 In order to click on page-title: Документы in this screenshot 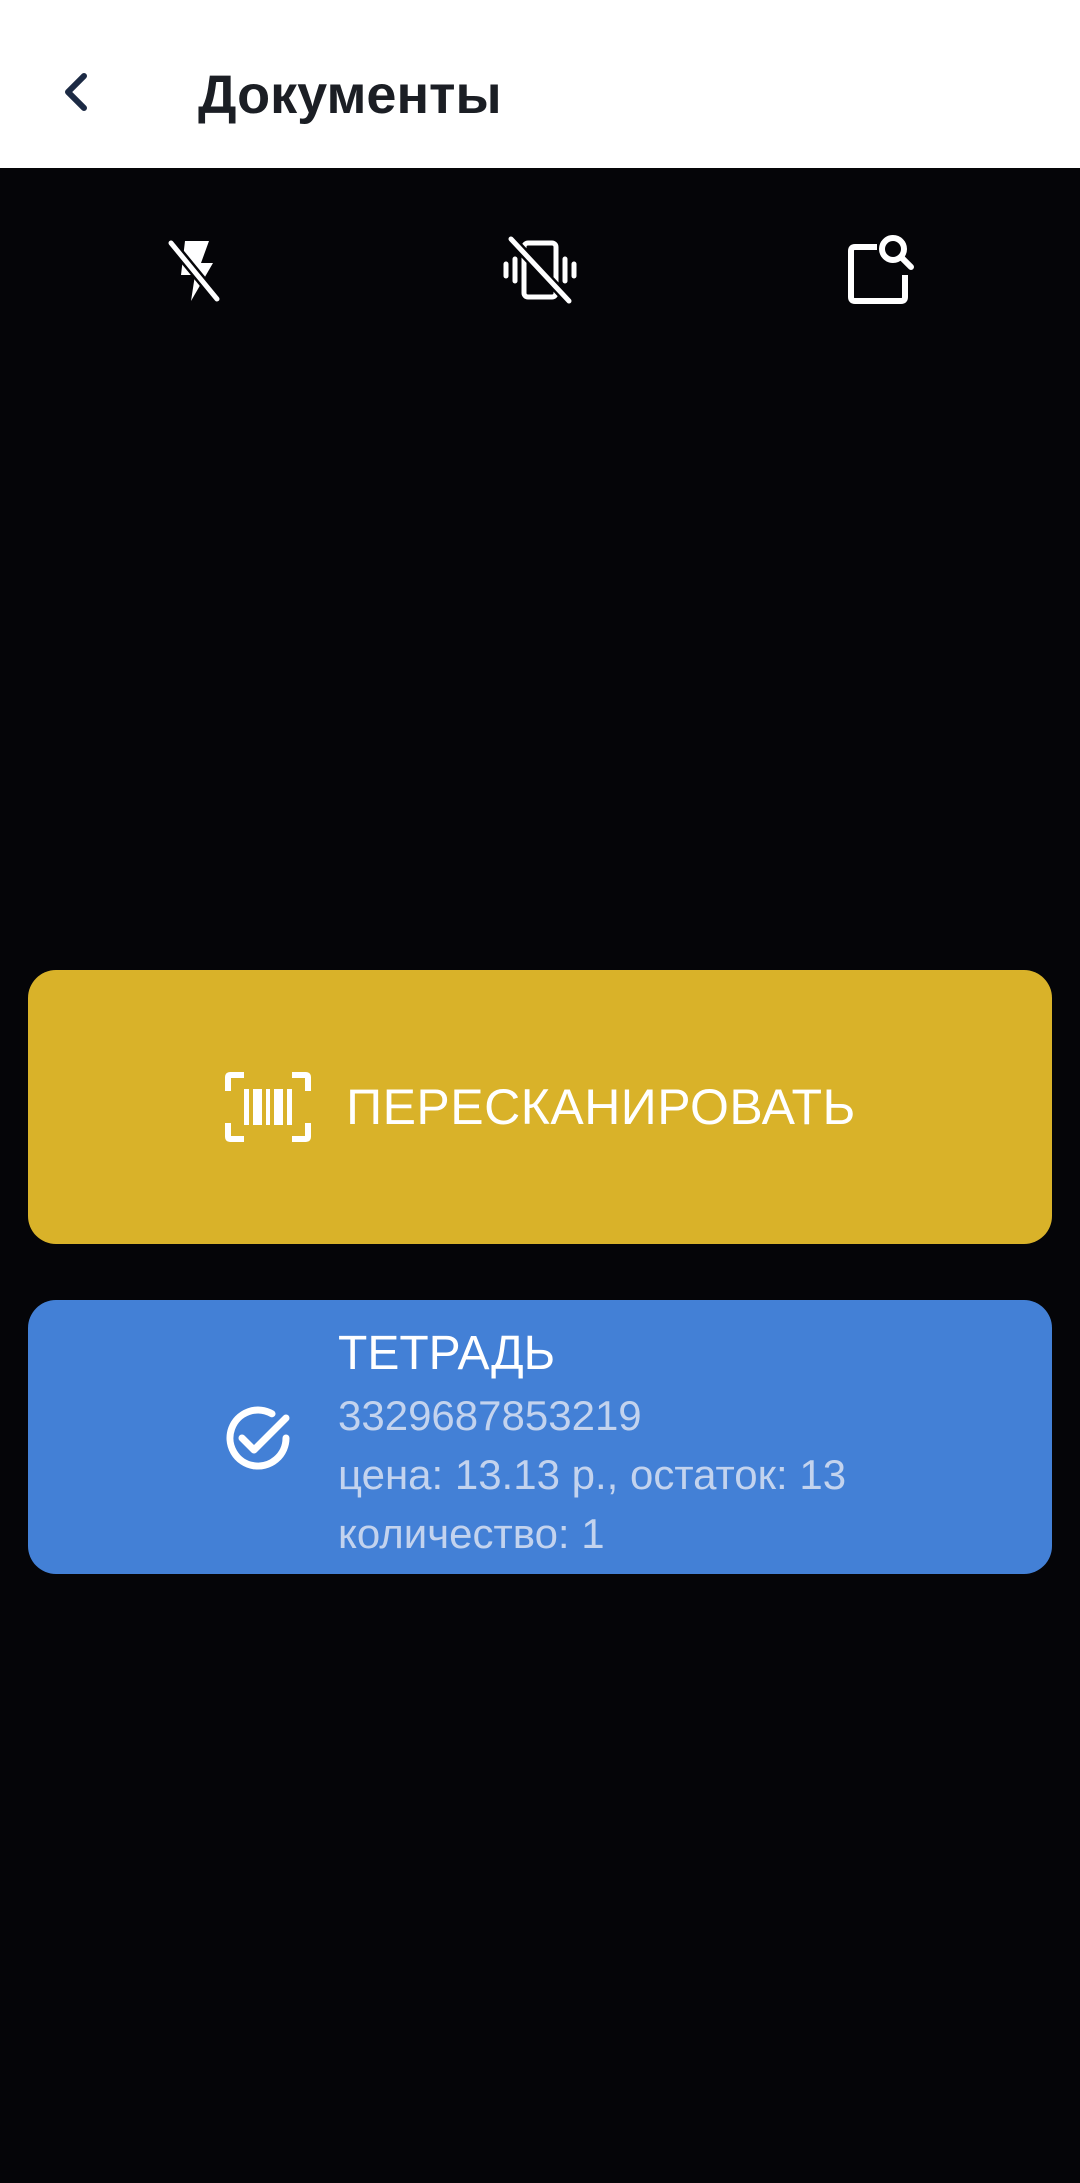, I will do `click(350, 95)`.